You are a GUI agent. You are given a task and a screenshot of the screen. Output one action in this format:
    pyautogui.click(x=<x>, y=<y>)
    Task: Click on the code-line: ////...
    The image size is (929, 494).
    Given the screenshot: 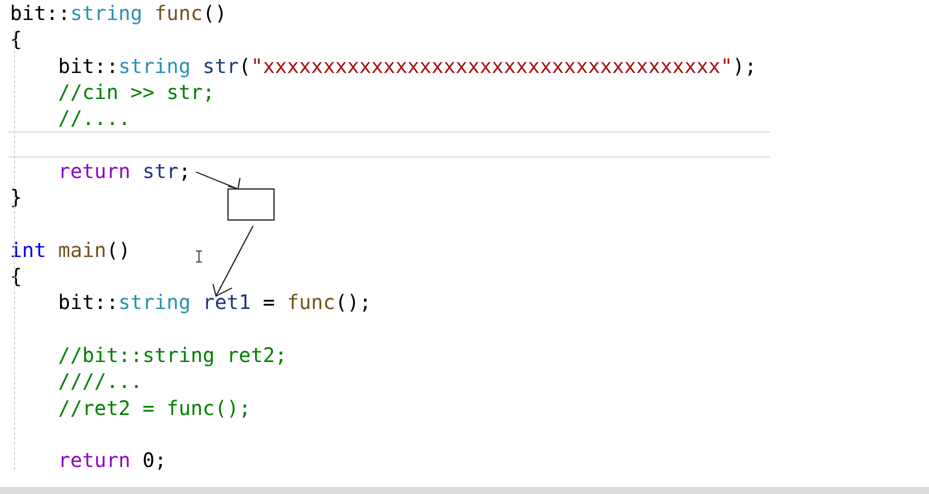 What is the action you would take?
    pyautogui.click(x=99, y=381)
    